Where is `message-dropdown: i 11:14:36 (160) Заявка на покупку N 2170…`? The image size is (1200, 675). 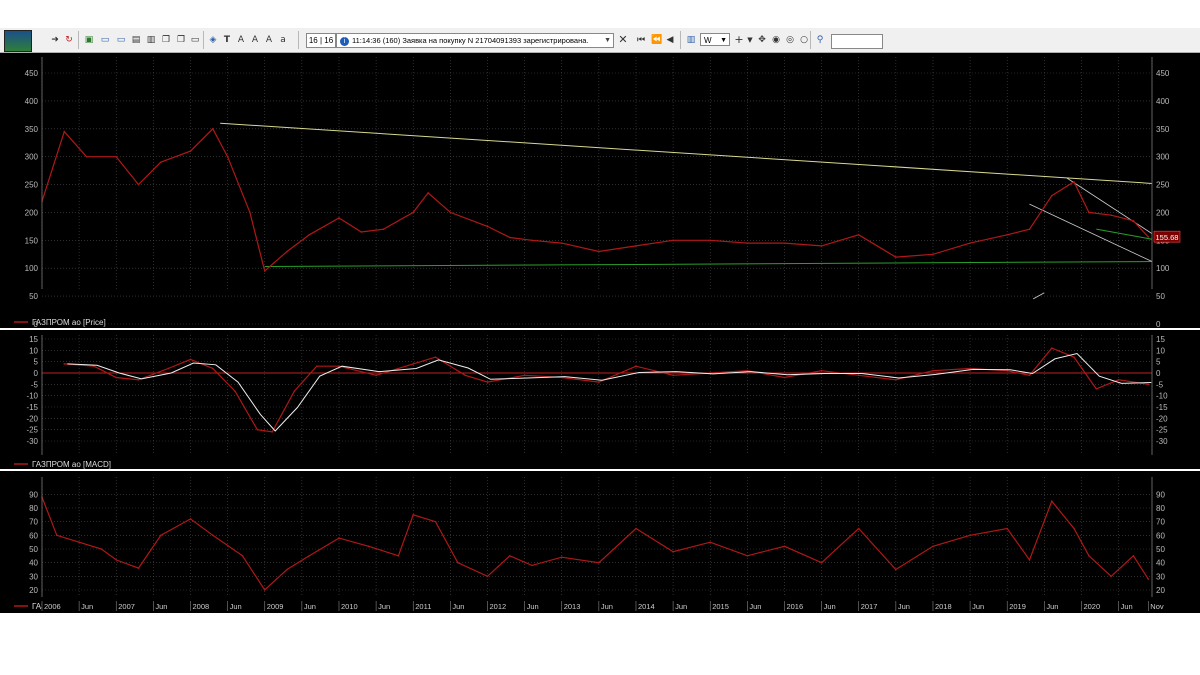
message-dropdown: i 11:14:36 (160) Заявка на покупку N 2170… is located at coordinates (475, 40).